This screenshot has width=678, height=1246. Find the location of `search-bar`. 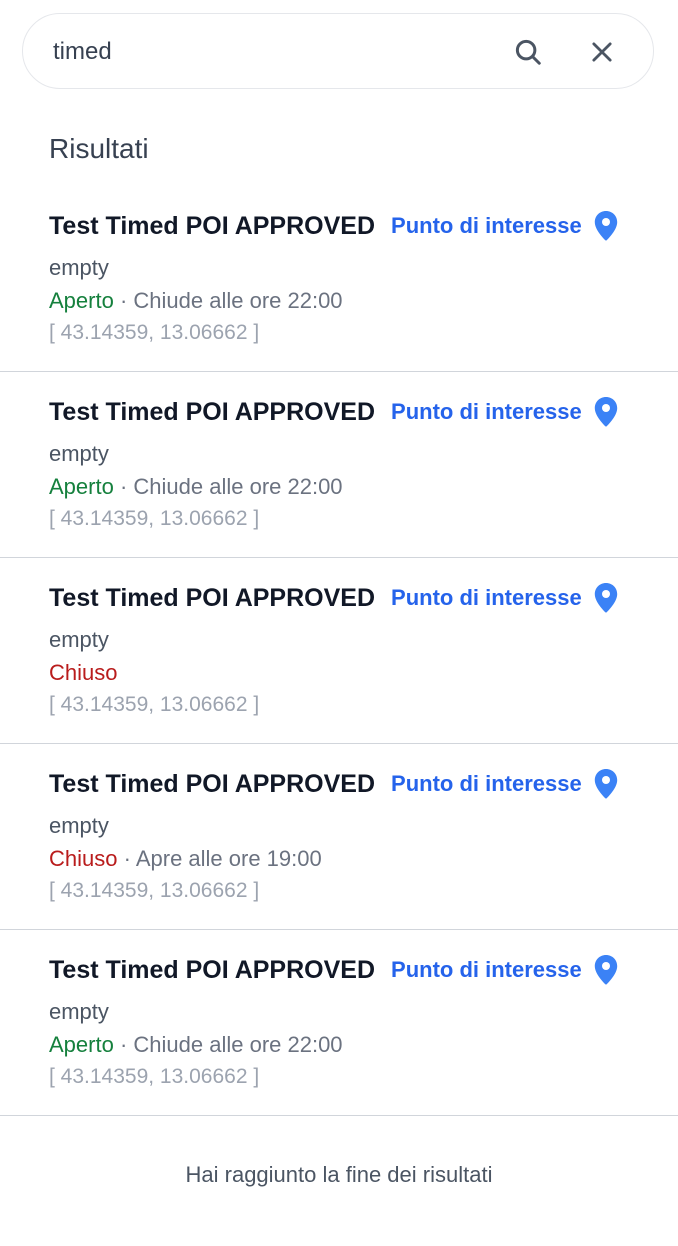

search-bar is located at coordinates (338, 51).